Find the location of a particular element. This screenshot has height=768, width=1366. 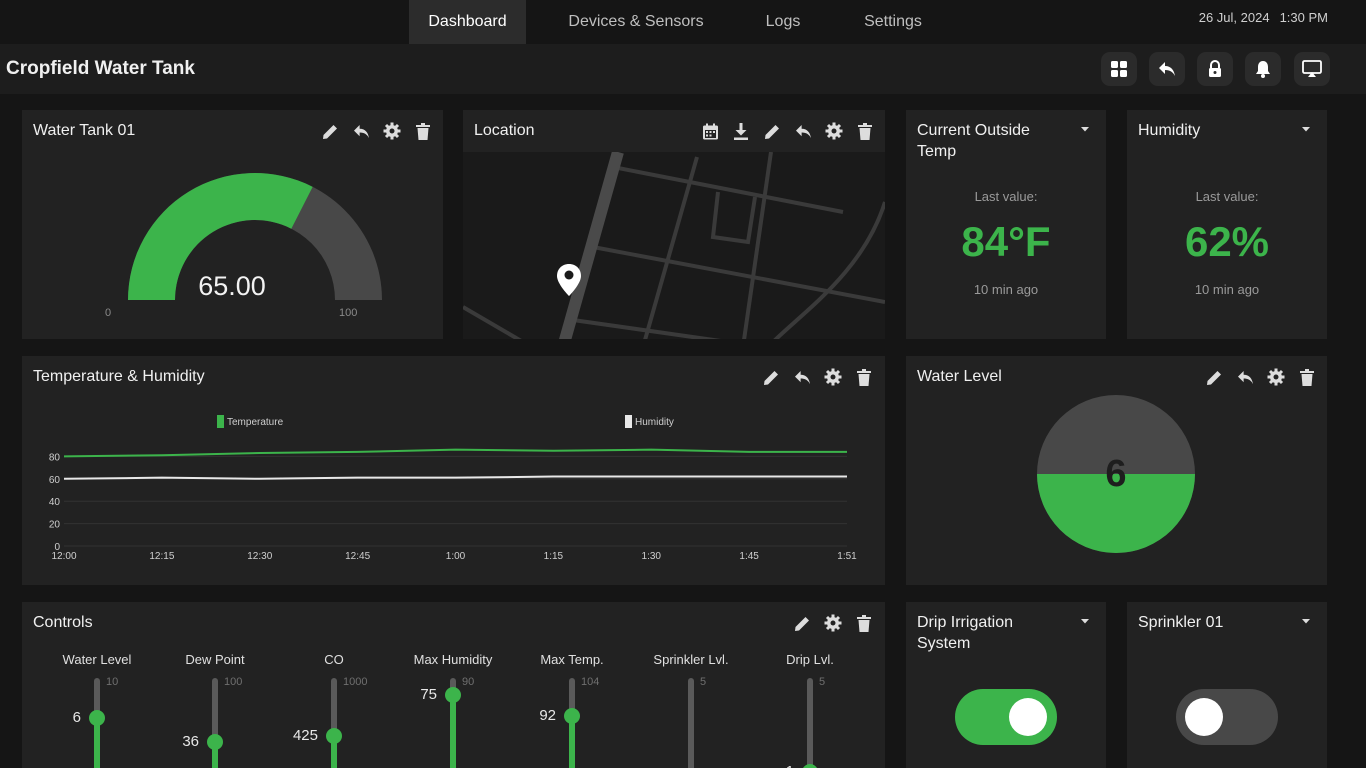

title-bar: Cropfield Water Tank is located at coordinates (683, 69).